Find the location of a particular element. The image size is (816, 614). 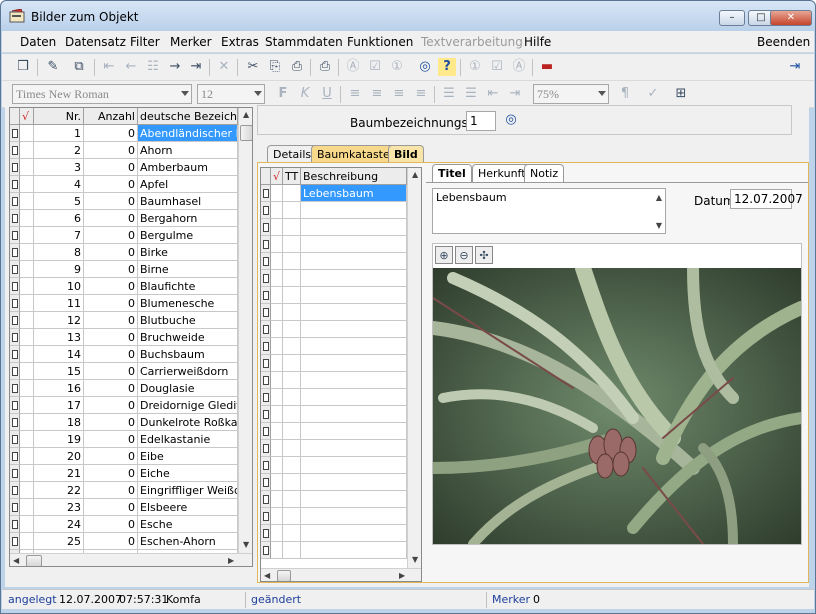

nr-cell: 22 is located at coordinates (59, 490).